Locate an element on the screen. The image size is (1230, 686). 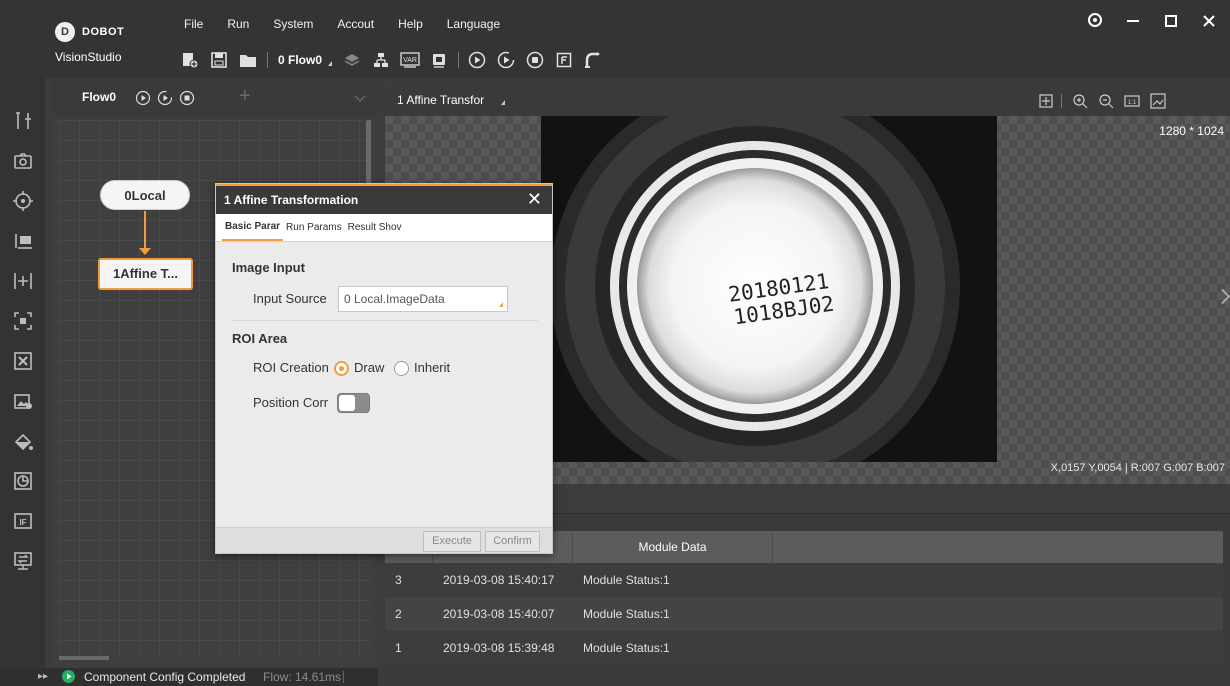
svg-text: 1:1 is located at coordinates (1132, 103).